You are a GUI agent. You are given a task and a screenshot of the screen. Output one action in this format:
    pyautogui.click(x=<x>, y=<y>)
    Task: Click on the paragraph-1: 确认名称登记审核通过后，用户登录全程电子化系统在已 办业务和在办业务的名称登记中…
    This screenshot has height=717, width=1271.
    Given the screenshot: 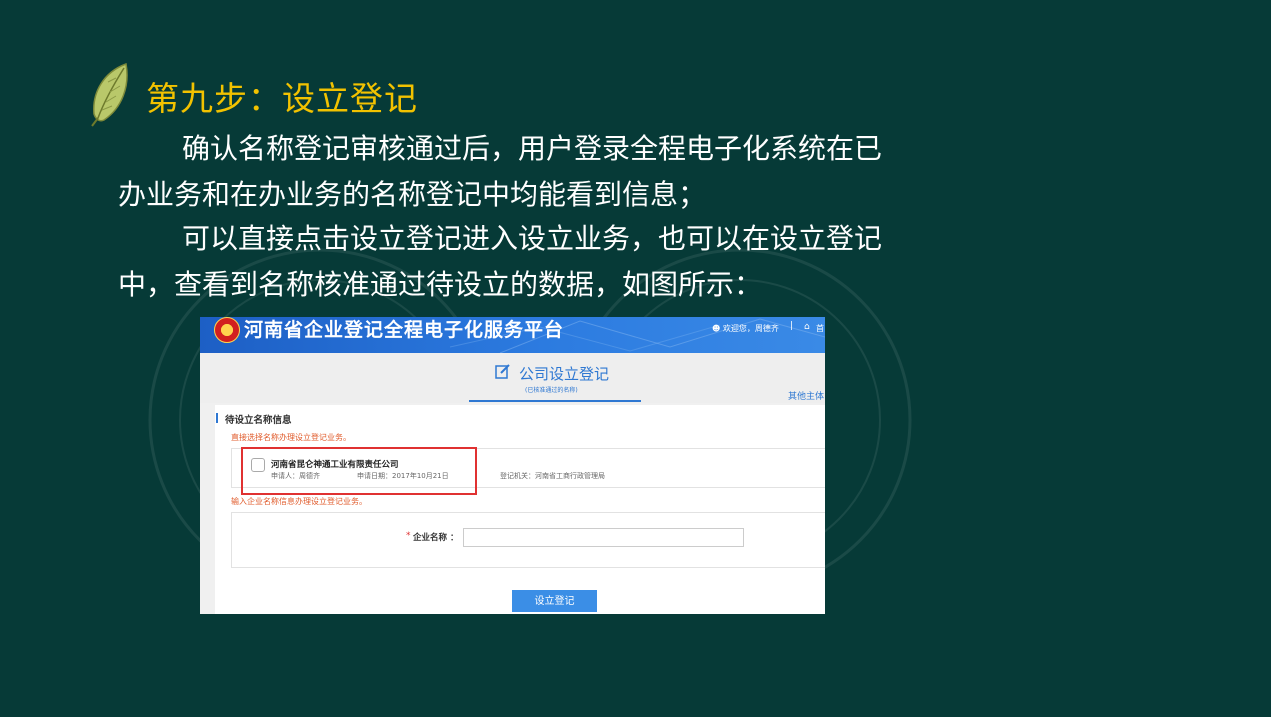 What is the action you would take?
    pyautogui.click(x=500, y=172)
    